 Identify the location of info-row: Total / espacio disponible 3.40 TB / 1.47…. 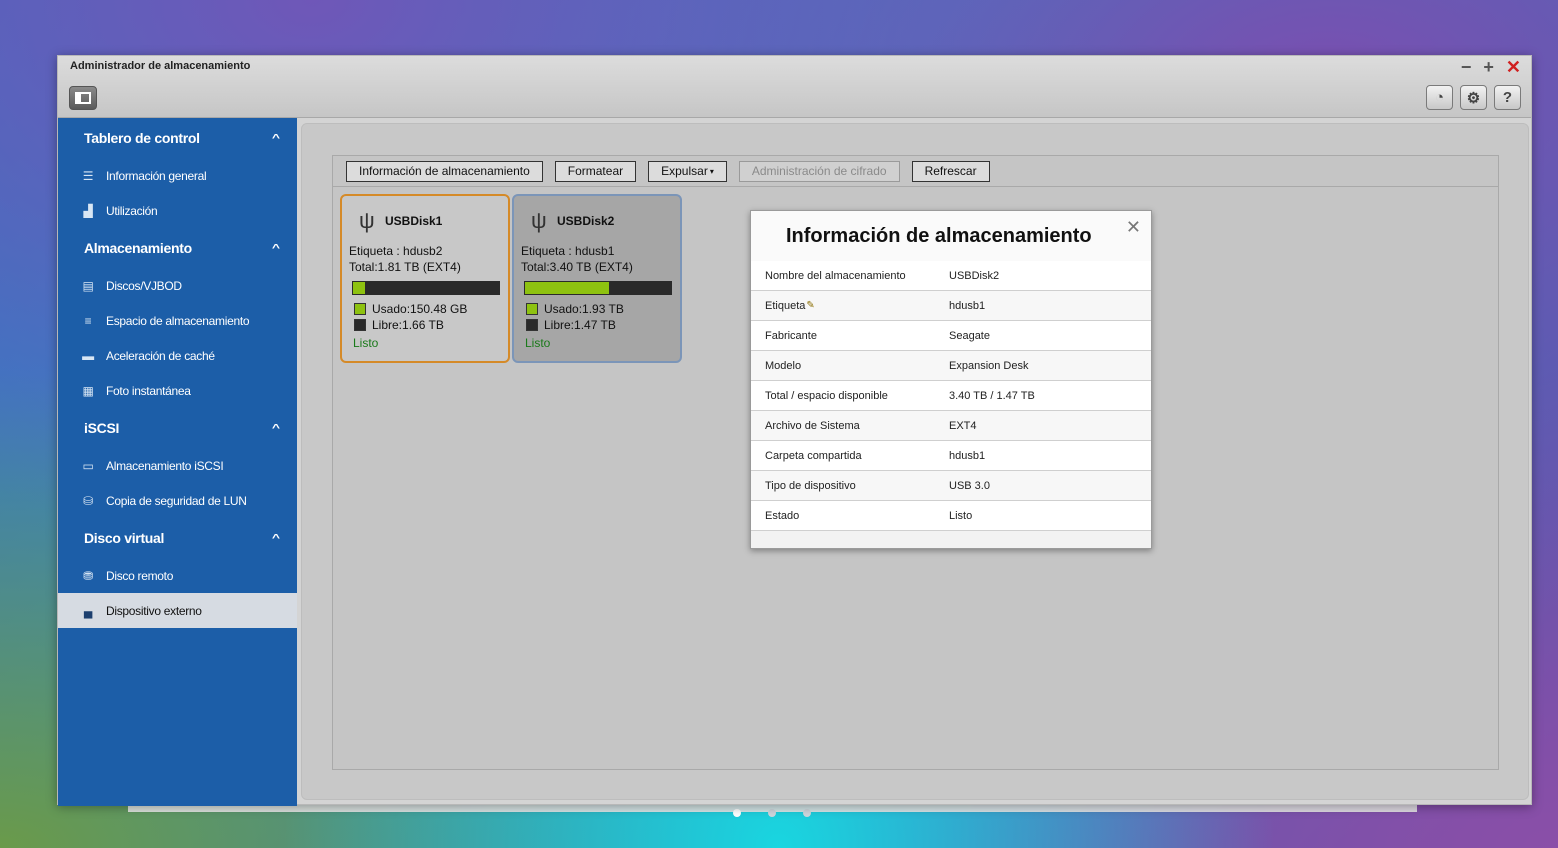
(951, 396).